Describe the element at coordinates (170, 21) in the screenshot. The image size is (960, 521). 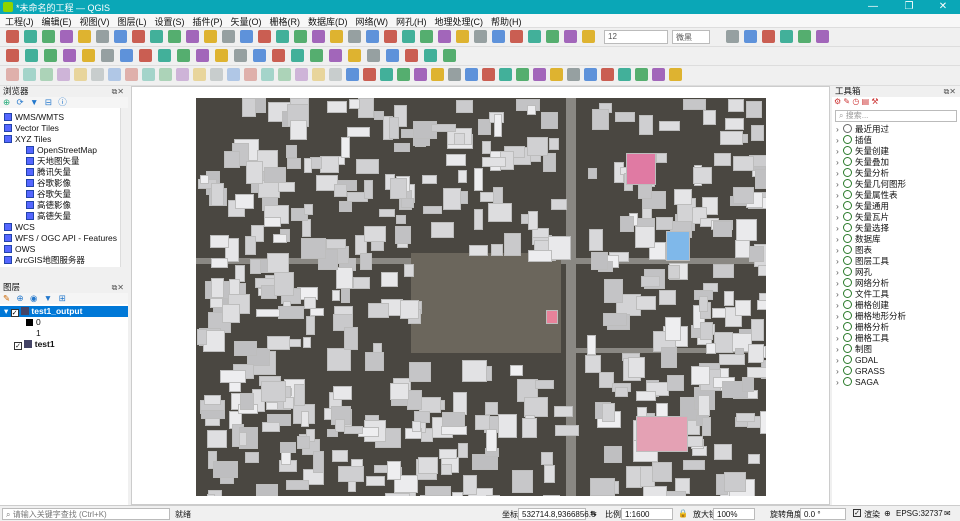
I see `menu-settings: 设置(S)` at that location.